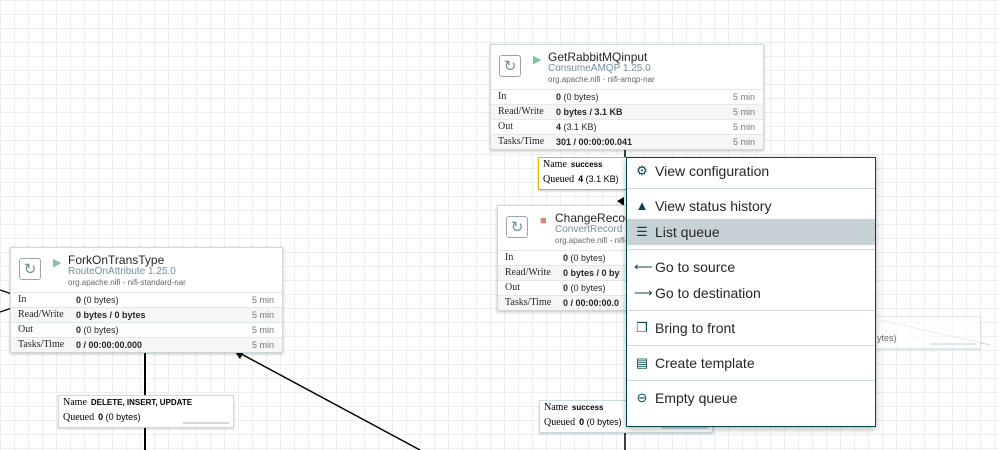  What do you see at coordinates (594, 229) in the screenshot?
I see `processor-type: ConvertRecord 1.` at bounding box center [594, 229].